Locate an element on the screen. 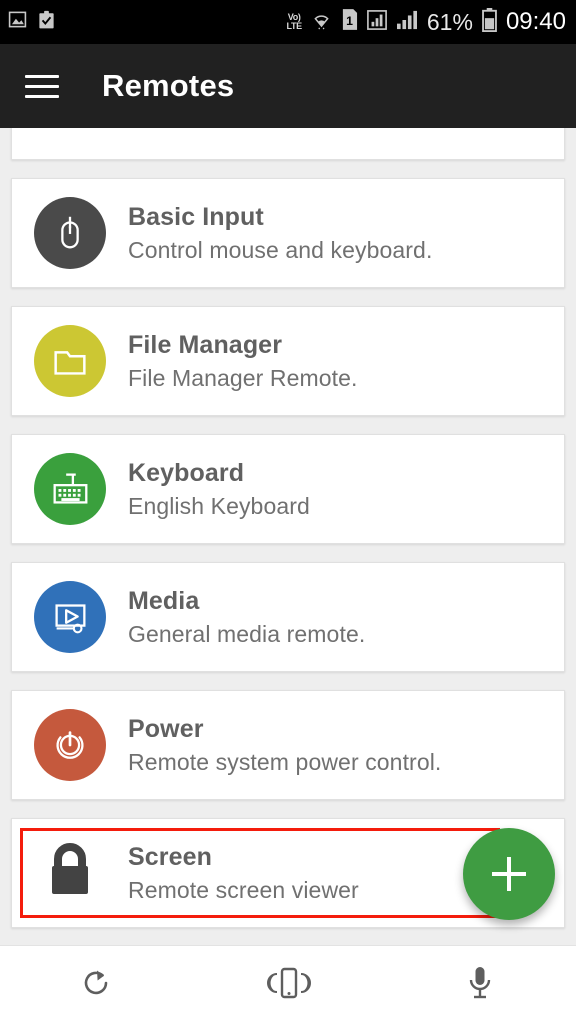 This screenshot has width=576, height=1024. discover-device-button is located at coordinates (288, 985).